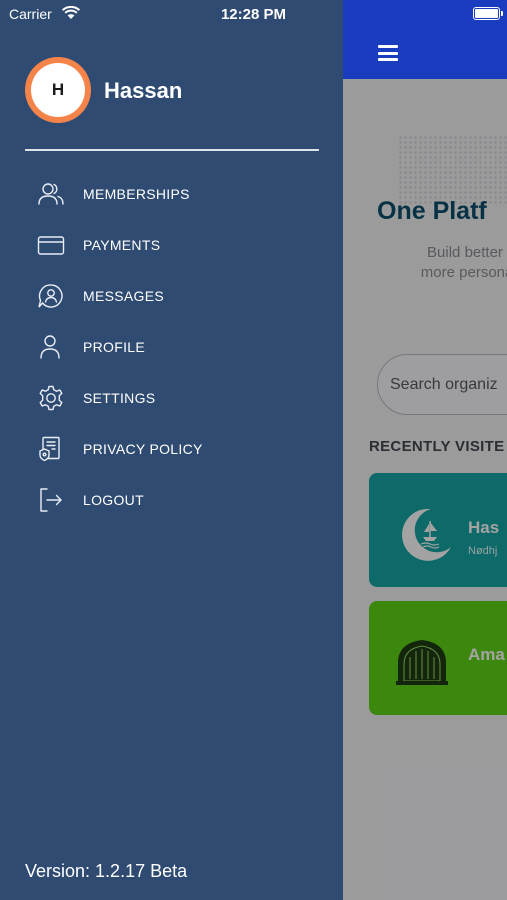 The width and height of the screenshot is (507, 900). Describe the element at coordinates (119, 398) in the screenshot. I see `menu-item-label: SETTINGS` at that location.